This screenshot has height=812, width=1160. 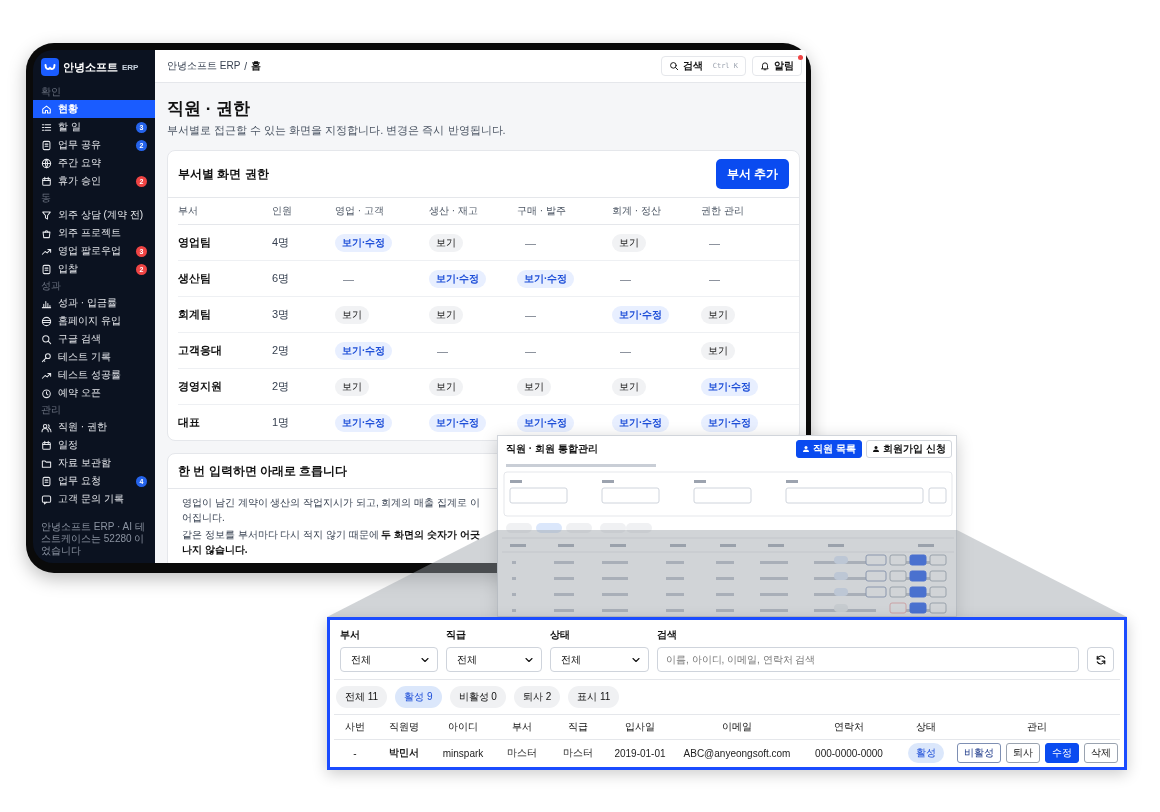 What do you see at coordinates (777, 66) in the screenshot?
I see `notification-button: 알림` at bounding box center [777, 66].